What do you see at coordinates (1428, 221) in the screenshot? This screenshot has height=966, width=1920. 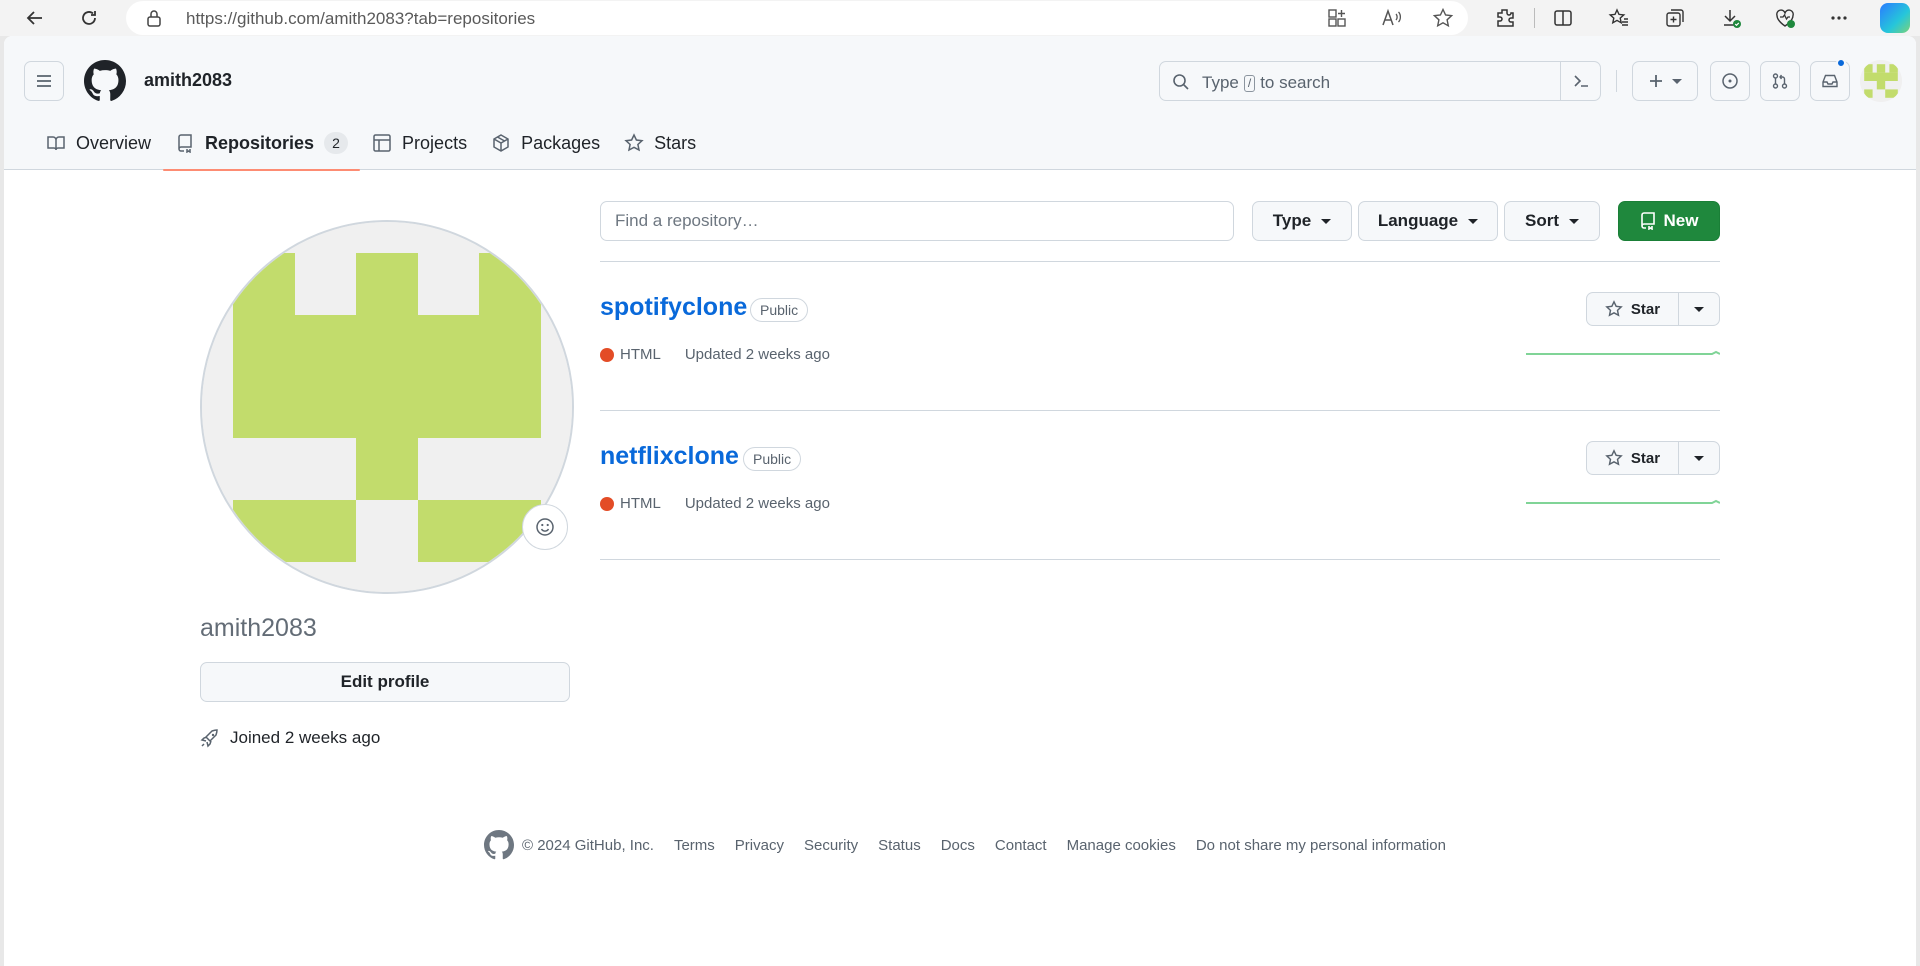 I see `language-filter-button: Language` at bounding box center [1428, 221].